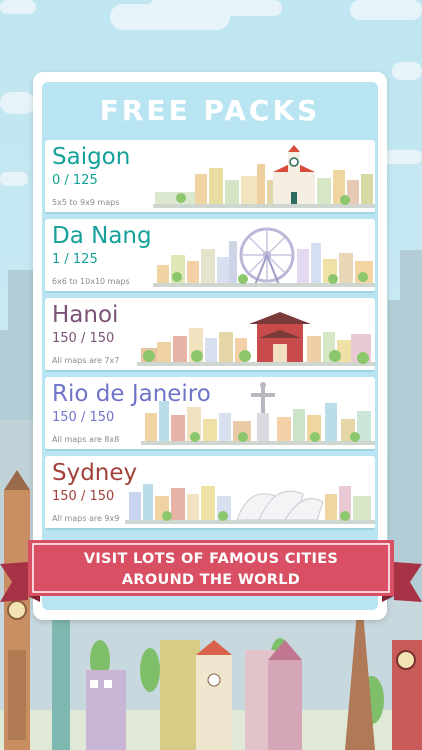 The height and width of the screenshot is (750, 422). Describe the element at coordinates (75, 259) in the screenshot. I see `pack-progress: 1 / 125` at that location.